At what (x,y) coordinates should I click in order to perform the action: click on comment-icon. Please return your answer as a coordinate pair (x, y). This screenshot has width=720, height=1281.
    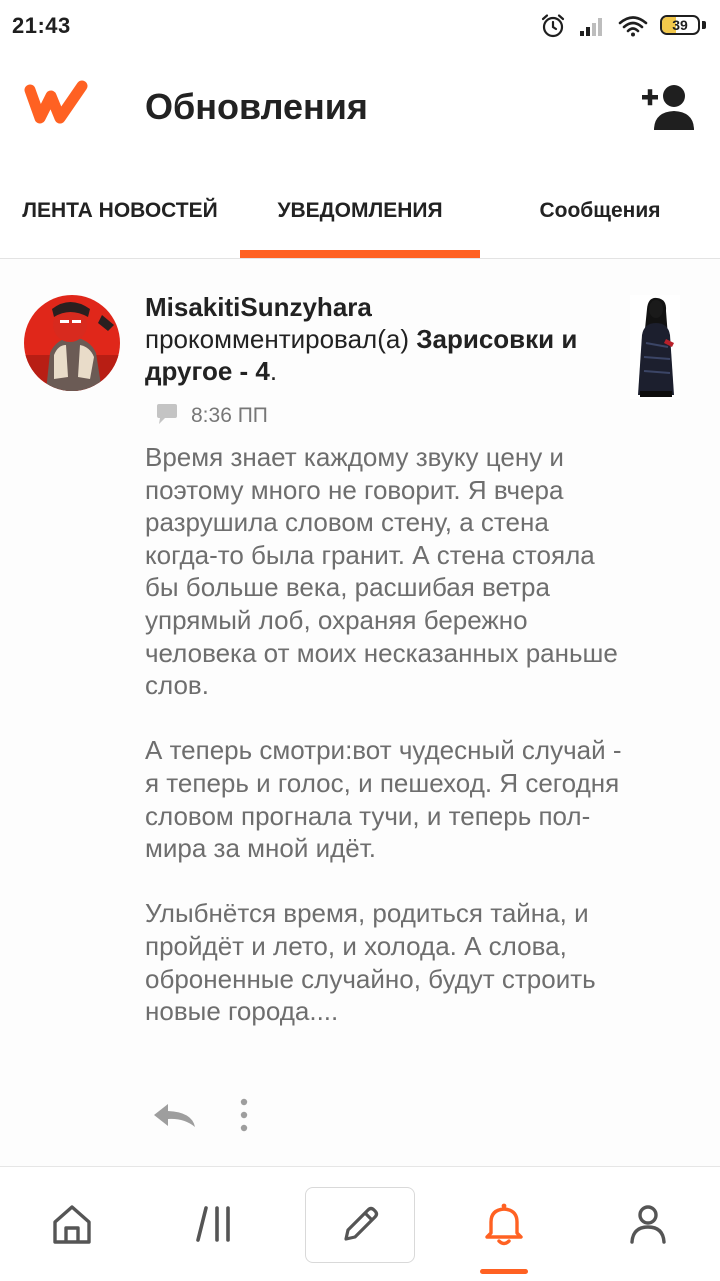
    Looking at the image, I should click on (167, 416).